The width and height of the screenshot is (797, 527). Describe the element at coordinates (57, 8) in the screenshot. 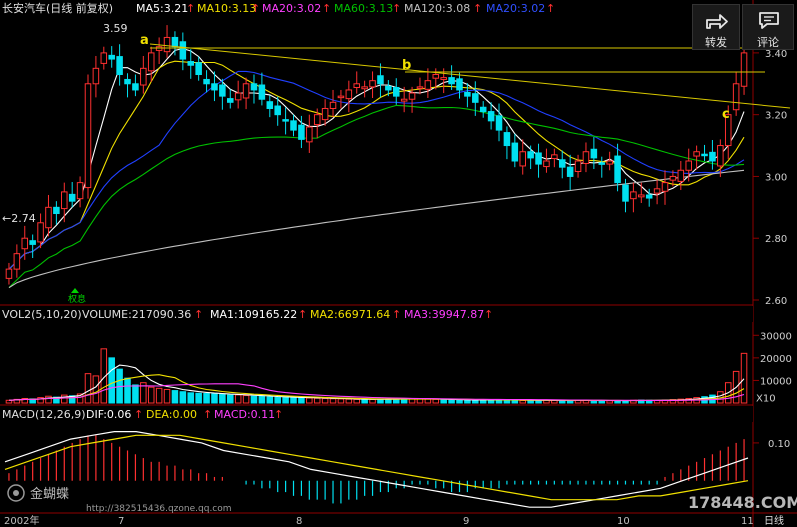

I see `stock-title: 长安汽车(日线 前复权)` at that location.